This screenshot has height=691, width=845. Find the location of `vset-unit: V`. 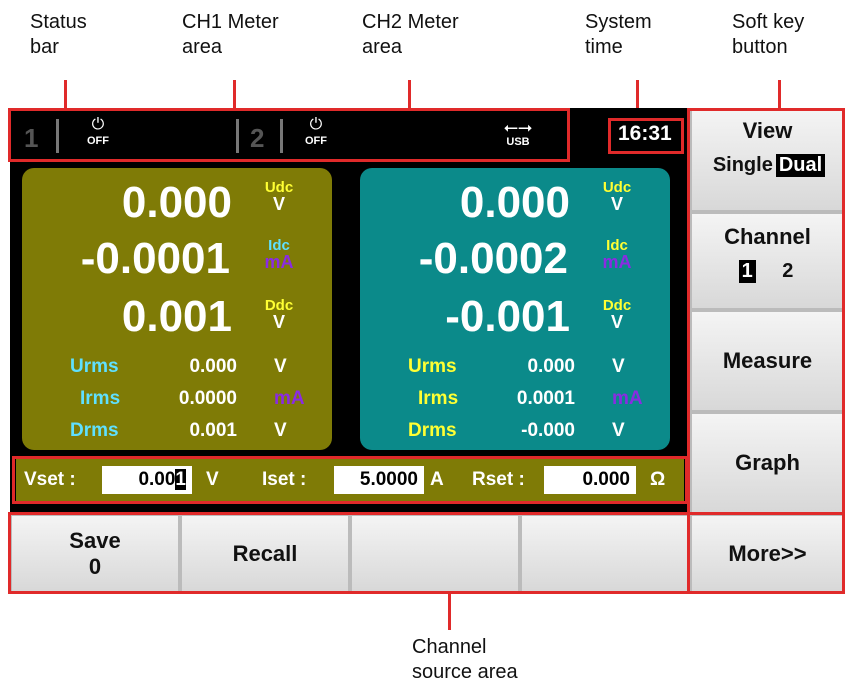

vset-unit: V is located at coordinates (212, 479).